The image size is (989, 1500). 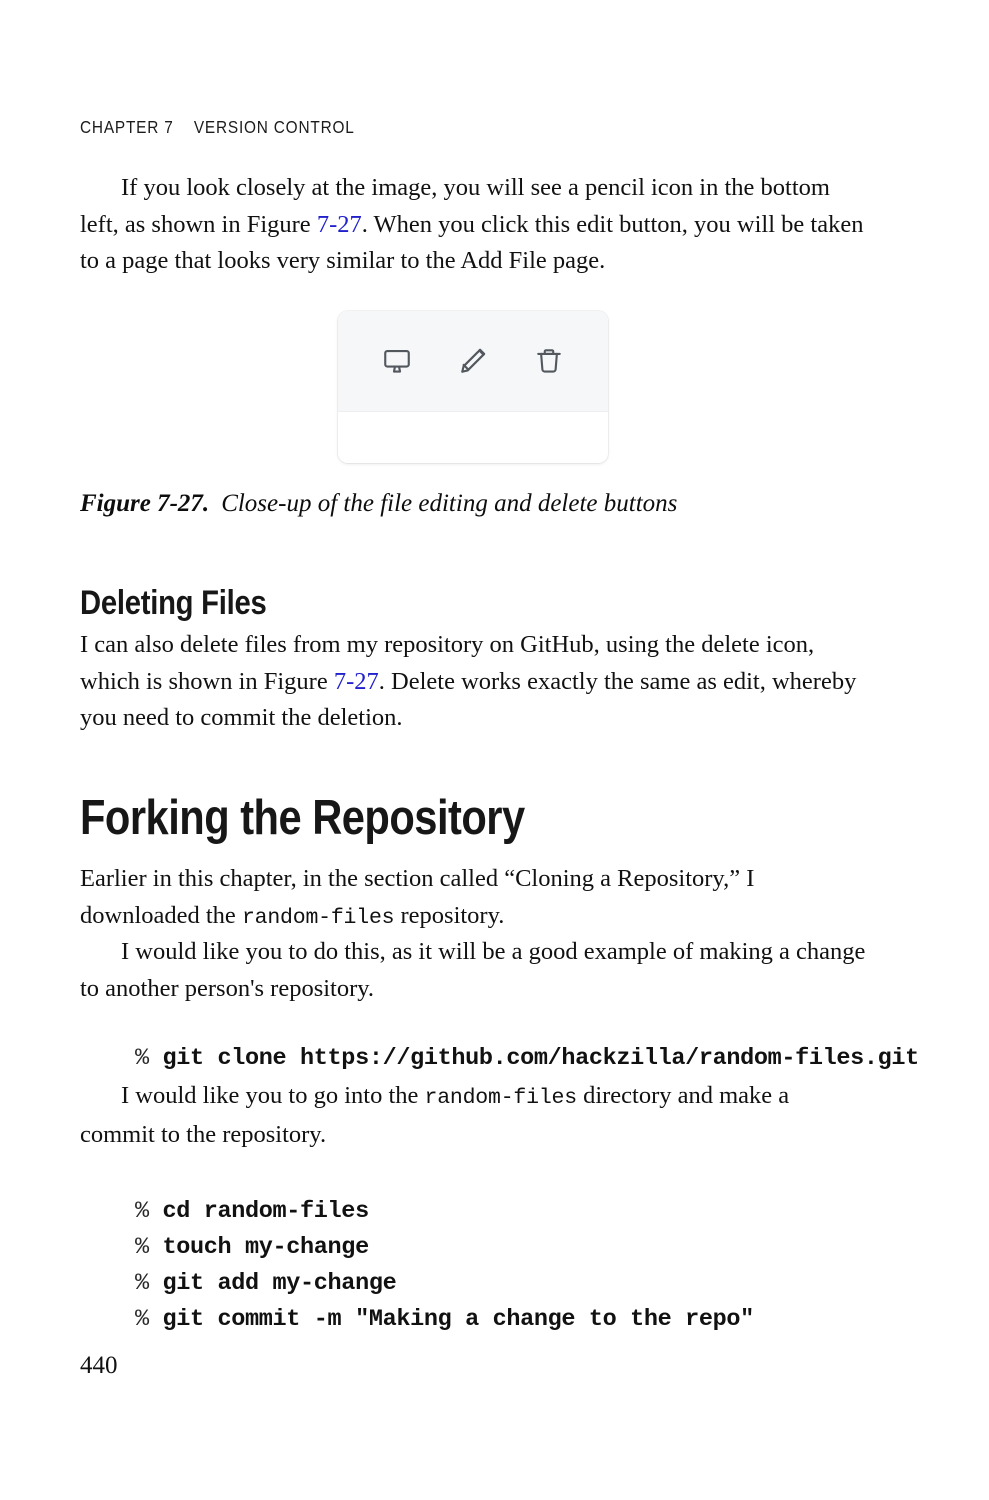 What do you see at coordinates (145, 503) in the screenshot?
I see `figure-caption-label: Figure 7-27.` at bounding box center [145, 503].